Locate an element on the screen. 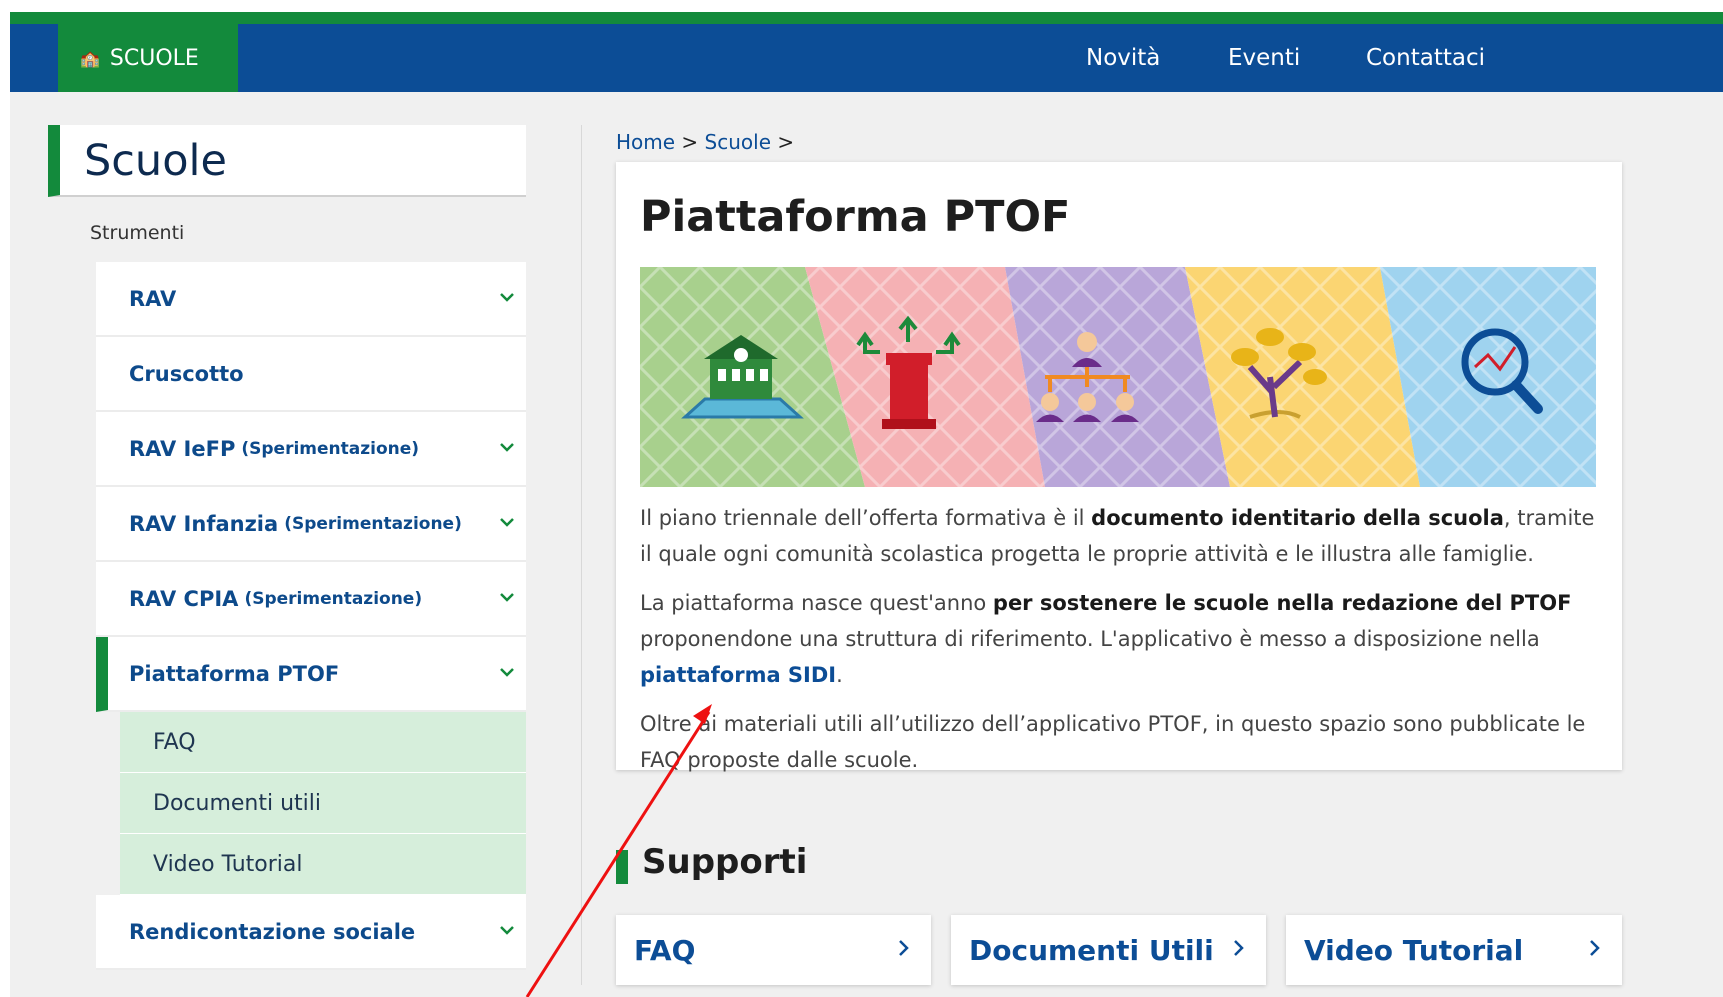 The height and width of the screenshot is (997, 1723). sidebar-item-label: RAV is located at coordinates (153, 298).